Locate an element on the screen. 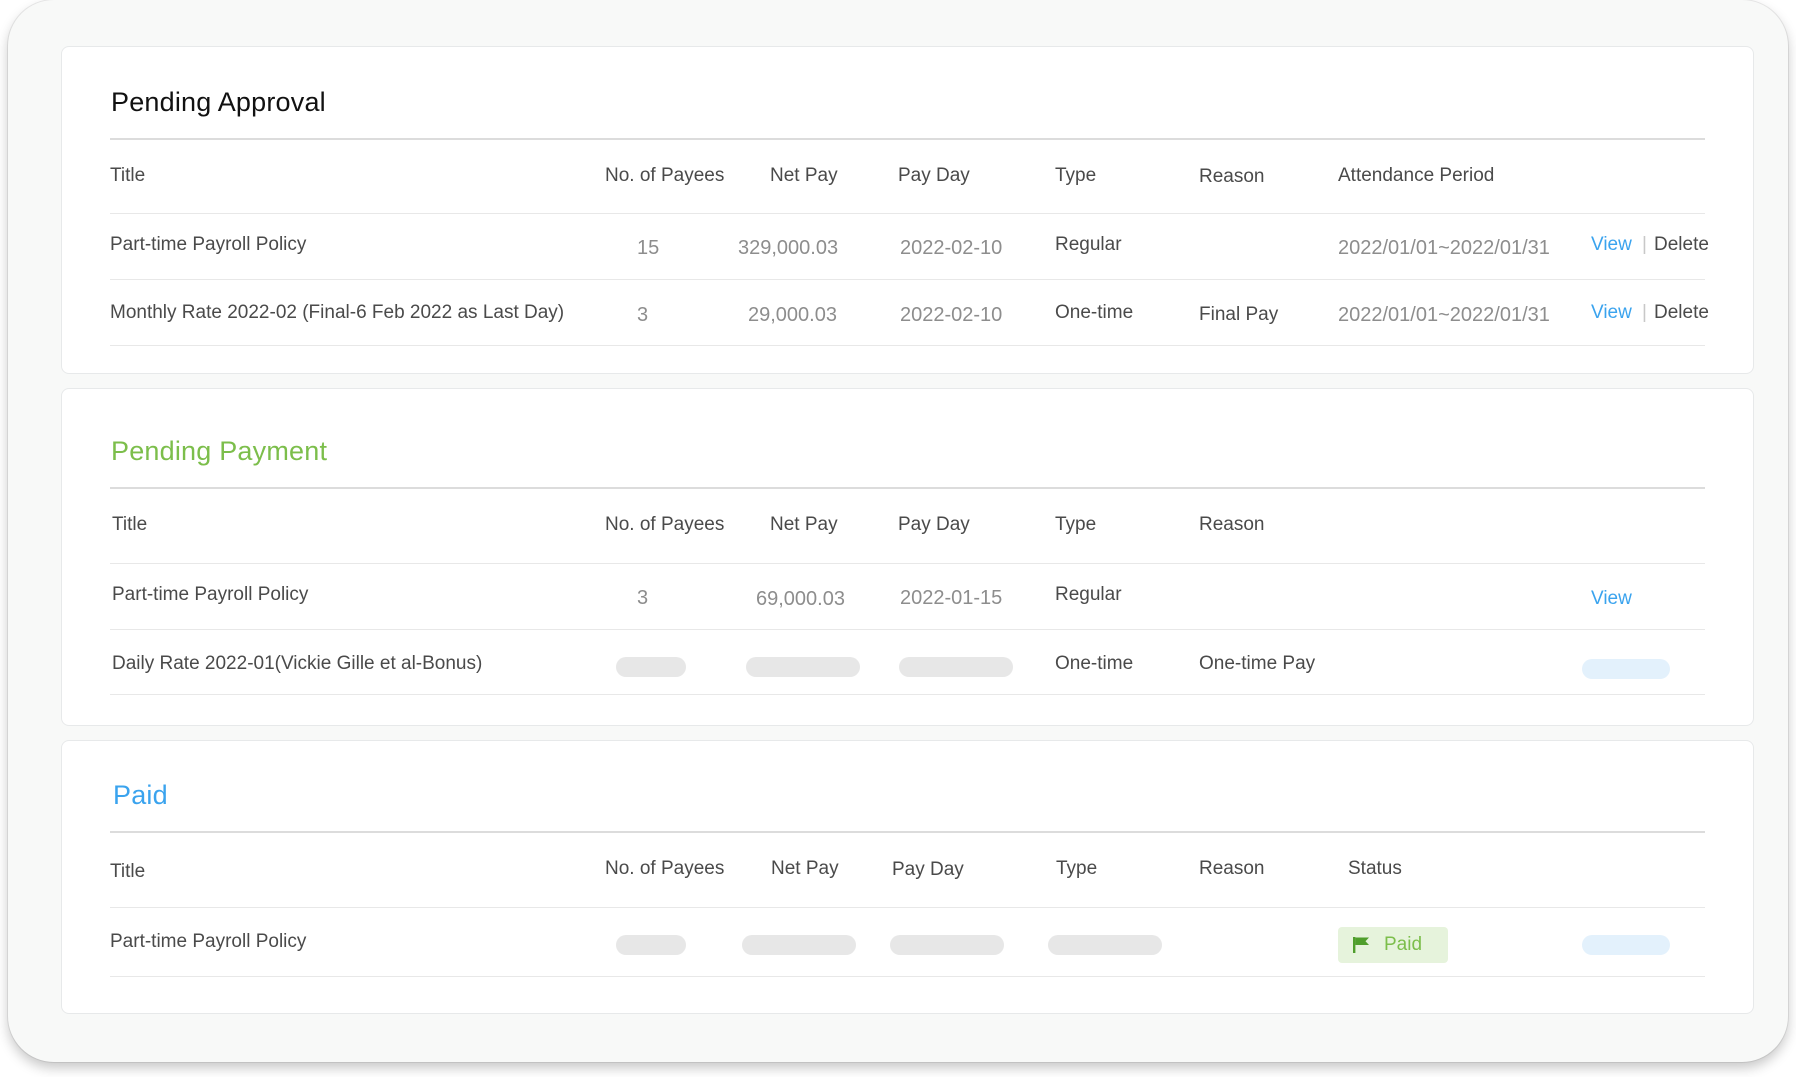 This screenshot has width=1796, height=1077. column-header-status: Status is located at coordinates (1375, 868).